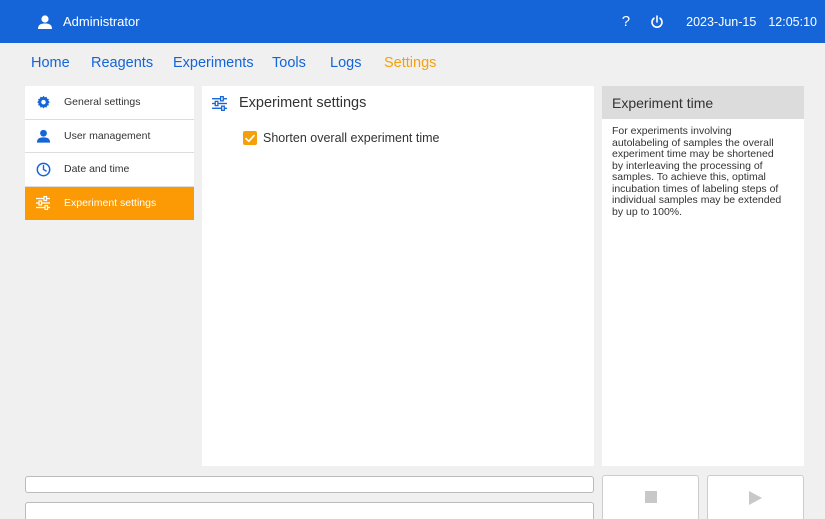  What do you see at coordinates (102, 102) in the screenshot?
I see `sidebar-item-label: General settings` at bounding box center [102, 102].